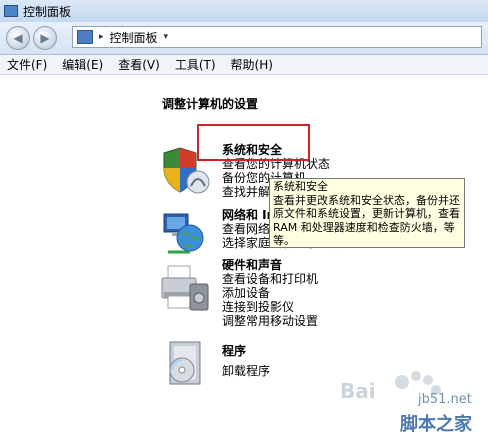 Image resolution: width=488 pixels, height=436 pixels. Describe the element at coordinates (187, 365) in the screenshot. I see `programs-disc-icon` at that location.